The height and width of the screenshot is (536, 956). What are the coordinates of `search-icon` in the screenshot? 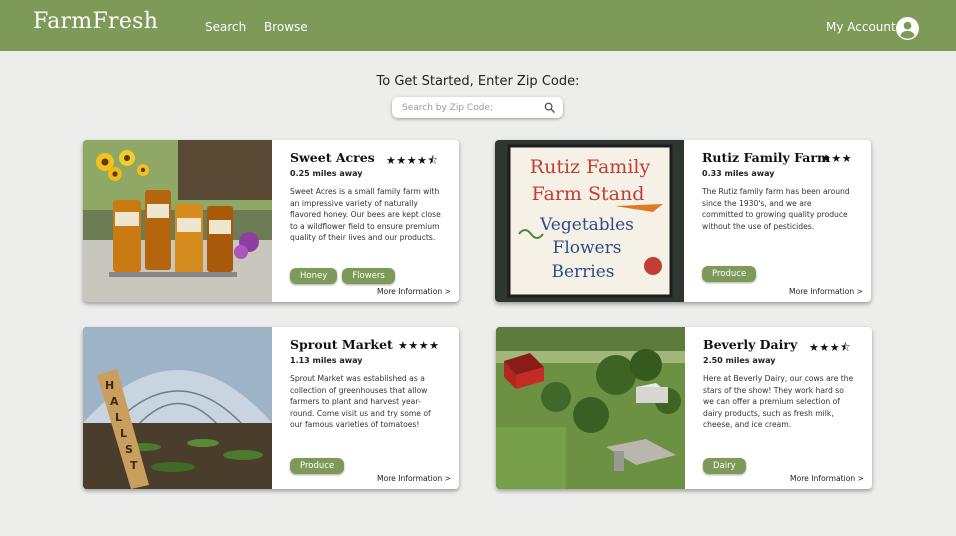 It's located at (549, 107).